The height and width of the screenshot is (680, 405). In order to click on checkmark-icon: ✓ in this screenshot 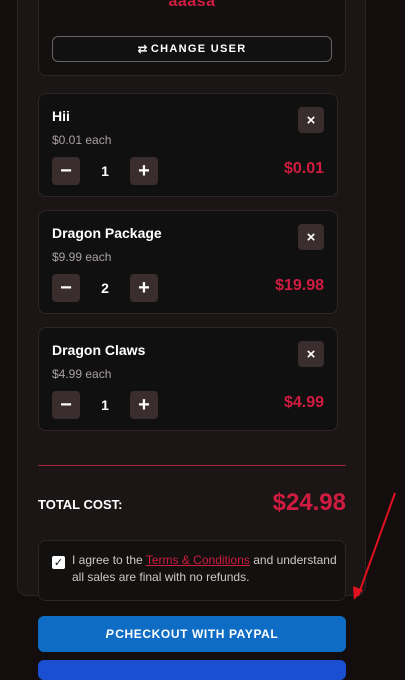, I will do `click(58, 563)`.